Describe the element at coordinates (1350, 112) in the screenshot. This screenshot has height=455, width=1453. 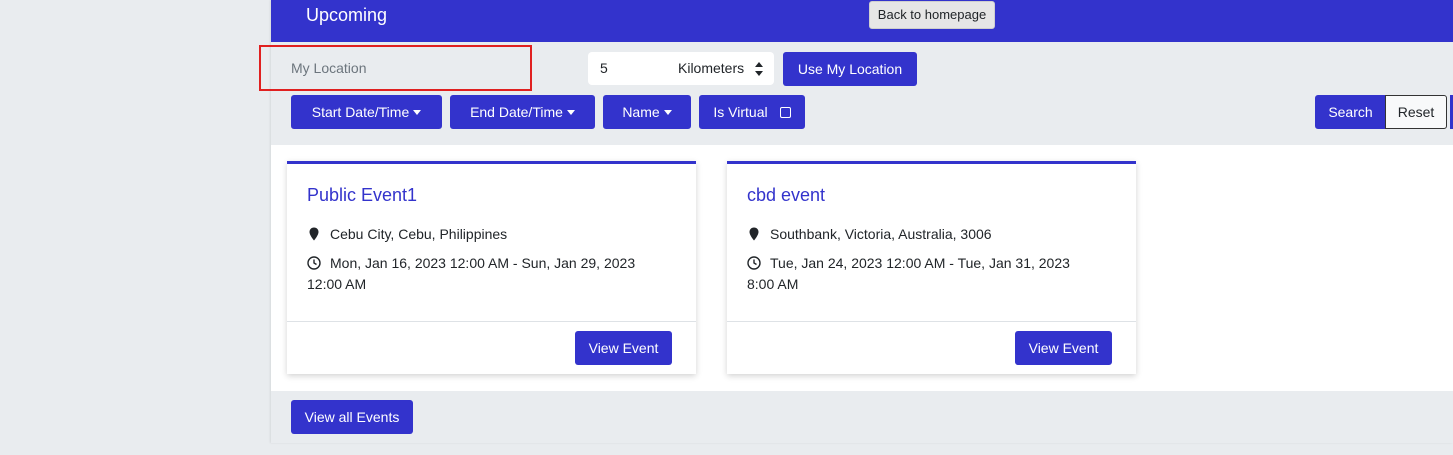
I see `search-button: Search` at that location.